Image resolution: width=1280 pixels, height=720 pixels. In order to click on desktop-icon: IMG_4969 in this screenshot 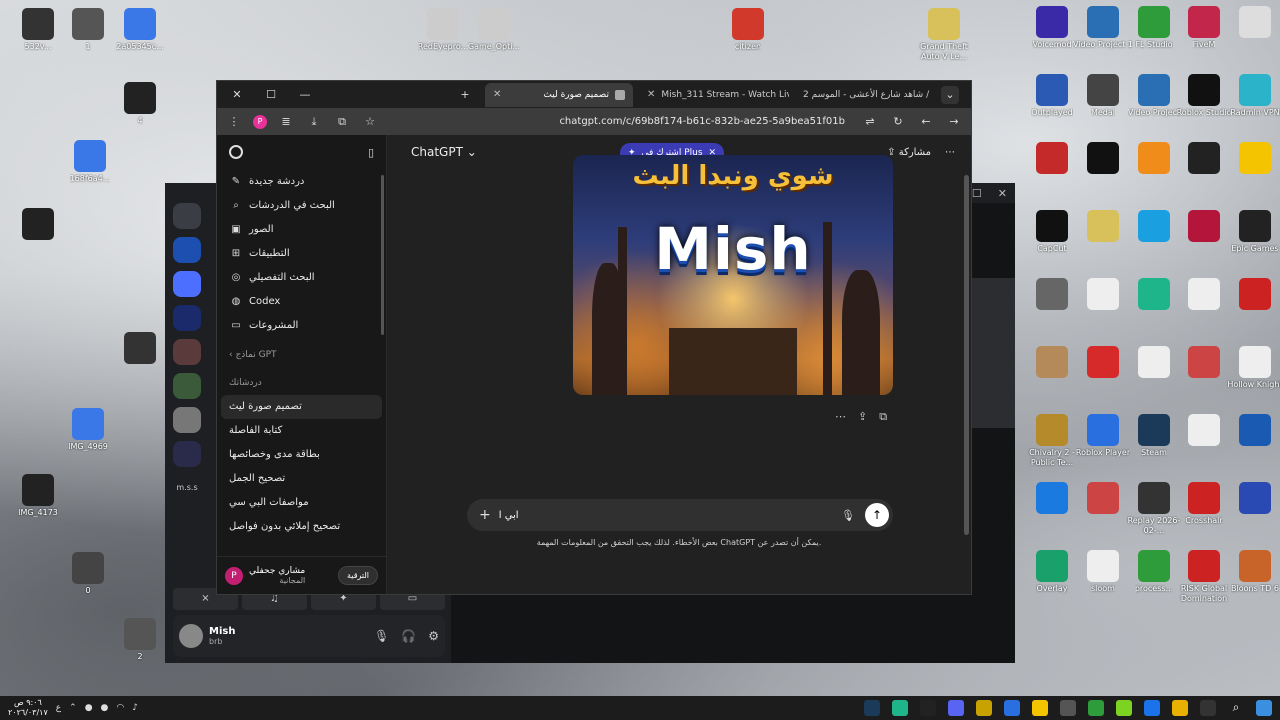, I will do `click(88, 430)`.